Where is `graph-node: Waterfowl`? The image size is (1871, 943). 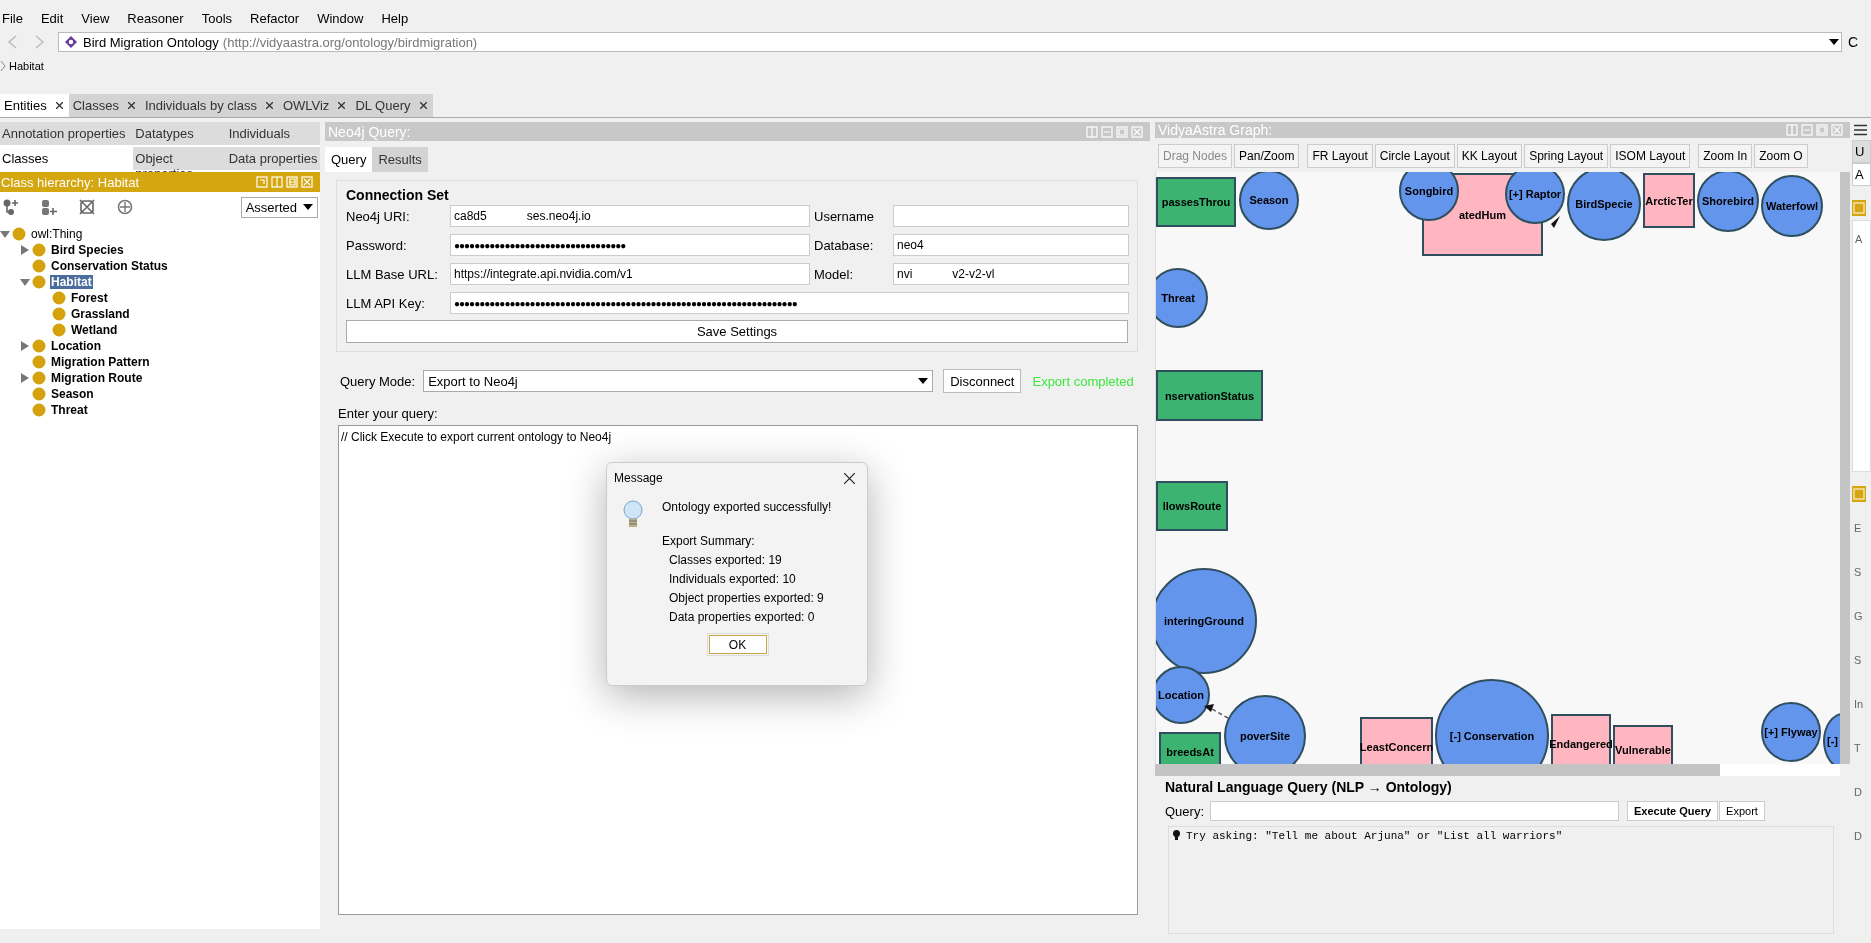
graph-node: Waterfowl is located at coordinates (1792, 206).